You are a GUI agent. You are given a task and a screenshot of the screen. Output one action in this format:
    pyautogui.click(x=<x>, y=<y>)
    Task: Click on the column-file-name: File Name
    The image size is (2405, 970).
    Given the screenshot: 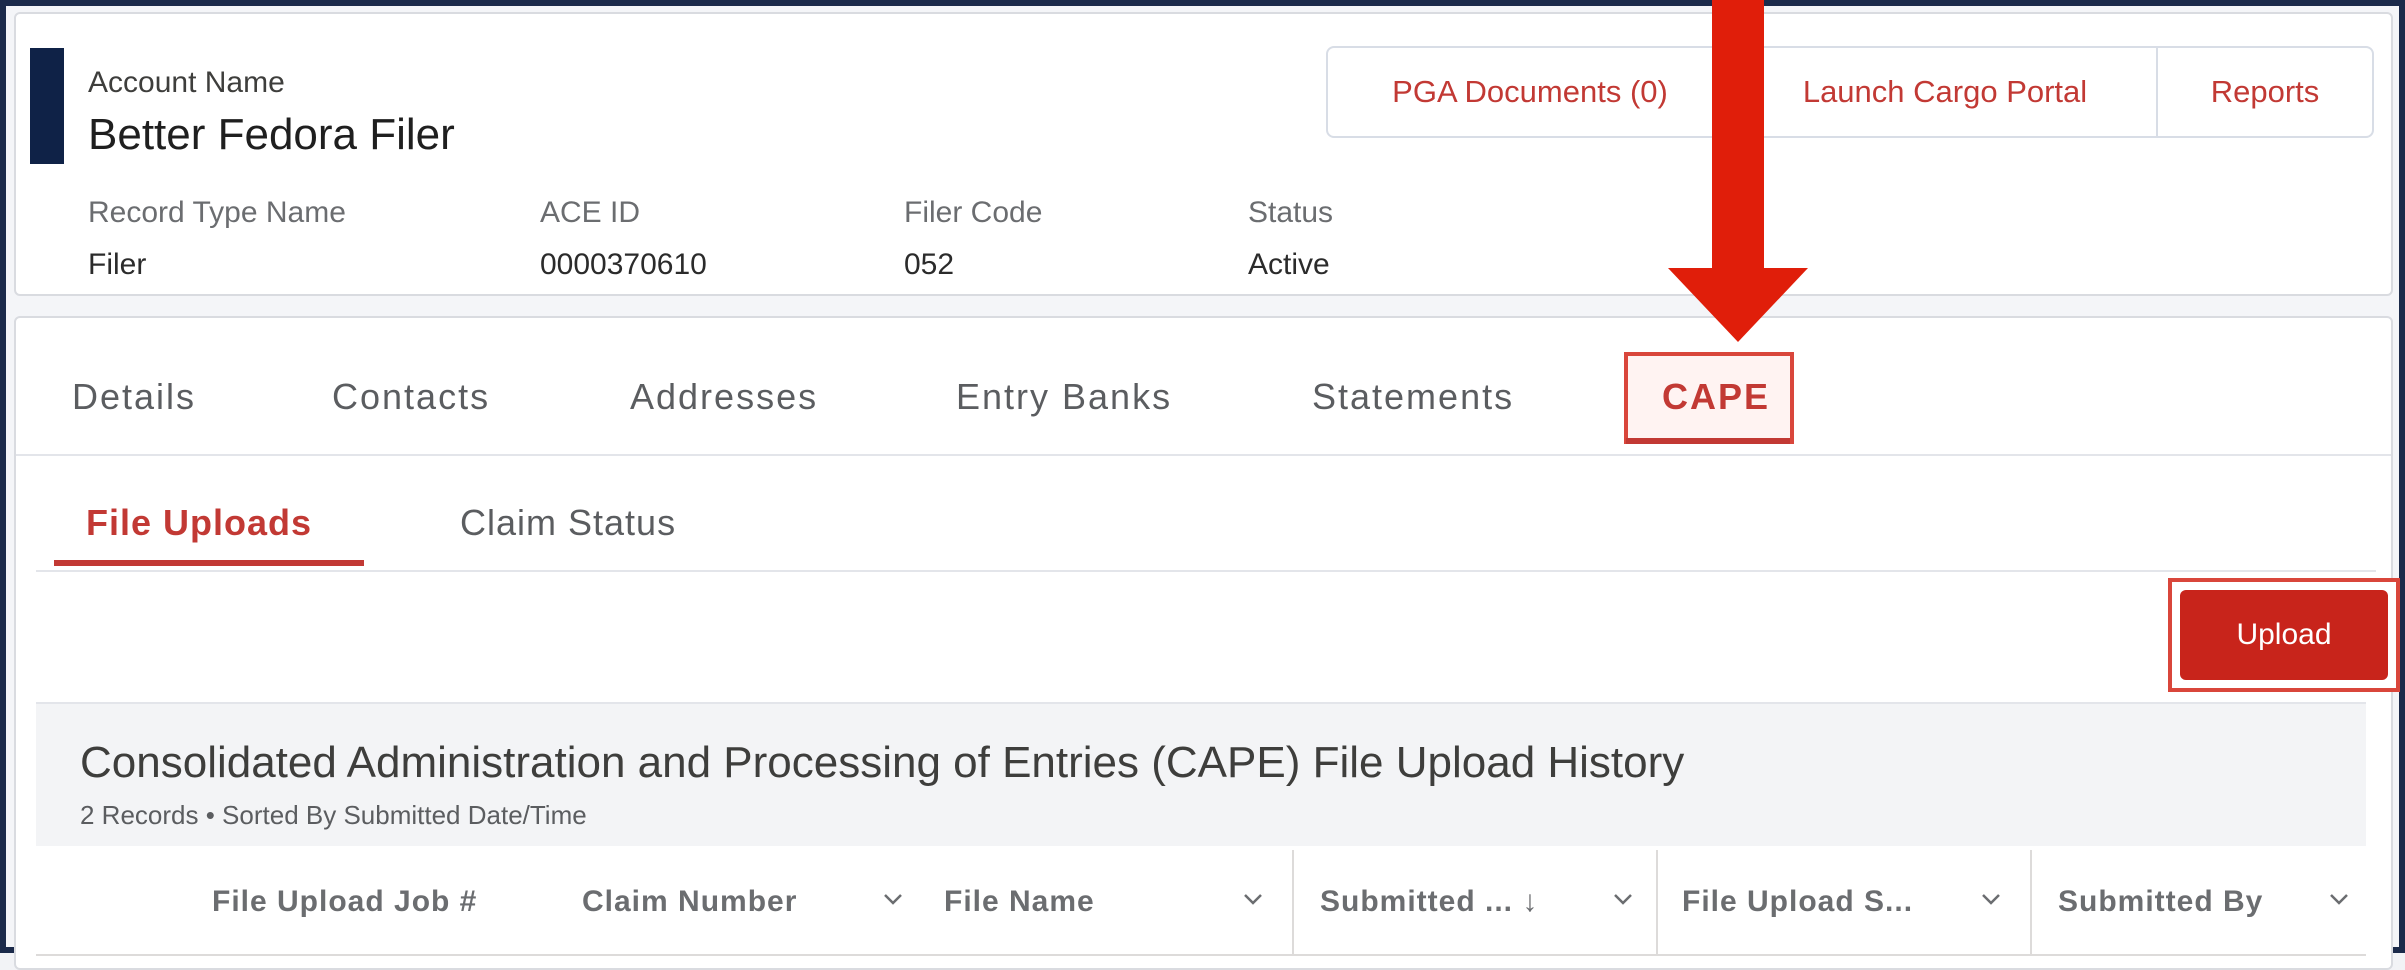 What is the action you would take?
    pyautogui.click(x=1114, y=902)
    